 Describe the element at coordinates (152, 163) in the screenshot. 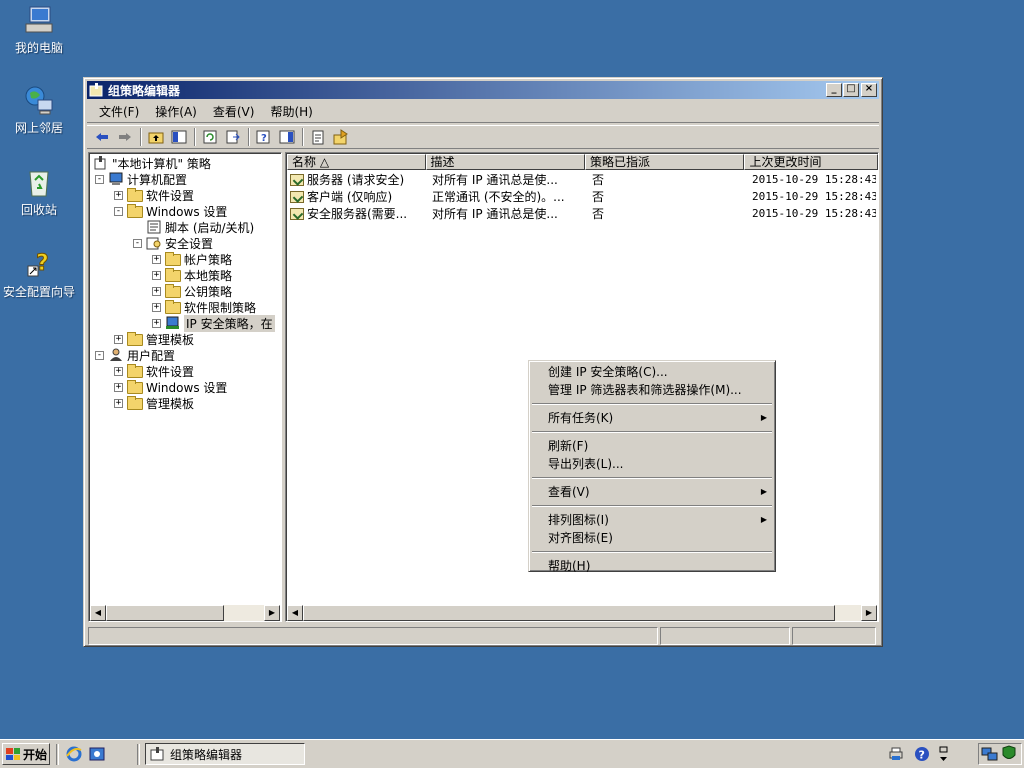

I see `tree-item-local-computer-policy: "本地计算机" 策略` at that location.